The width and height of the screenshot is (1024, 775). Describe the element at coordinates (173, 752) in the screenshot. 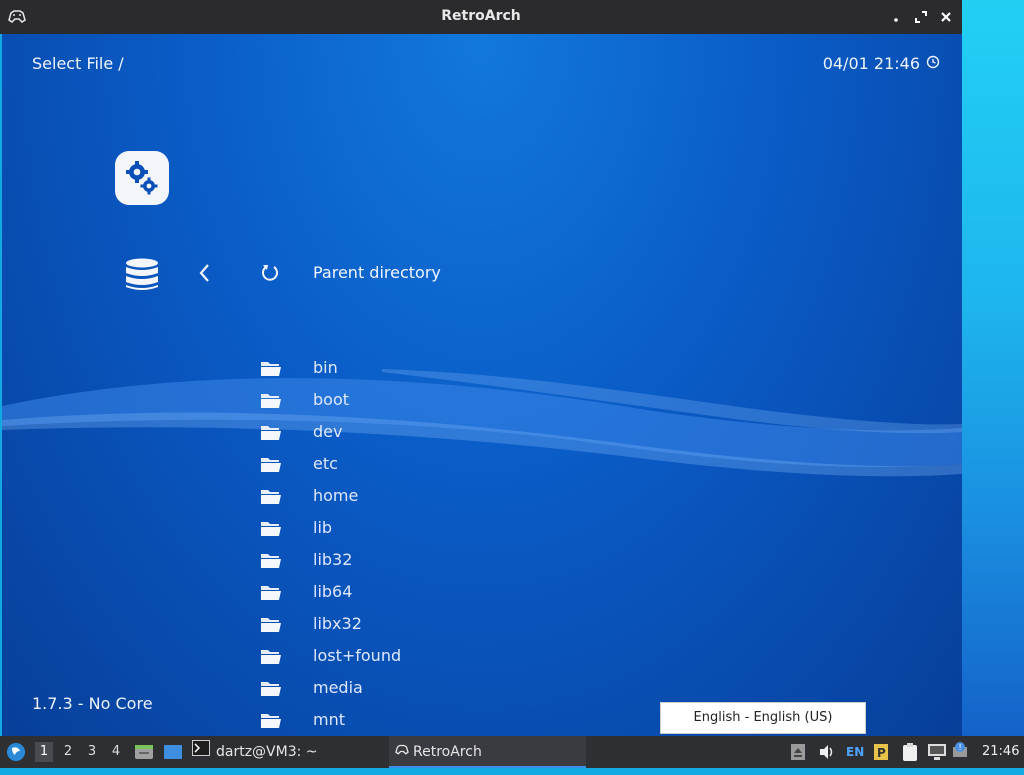

I see `show-desktop-icon` at that location.